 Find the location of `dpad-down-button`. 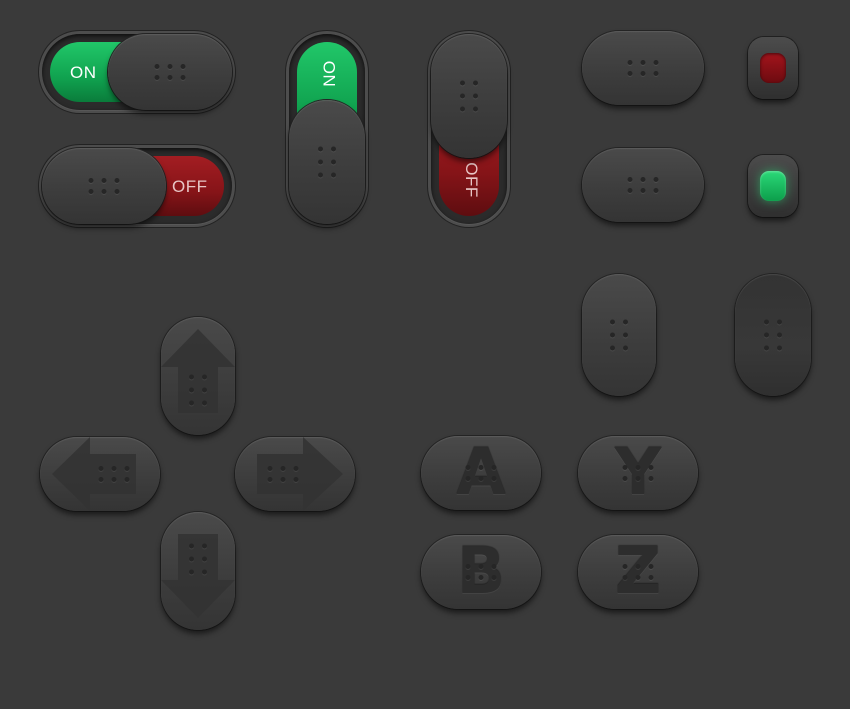

dpad-down-button is located at coordinates (198, 571).